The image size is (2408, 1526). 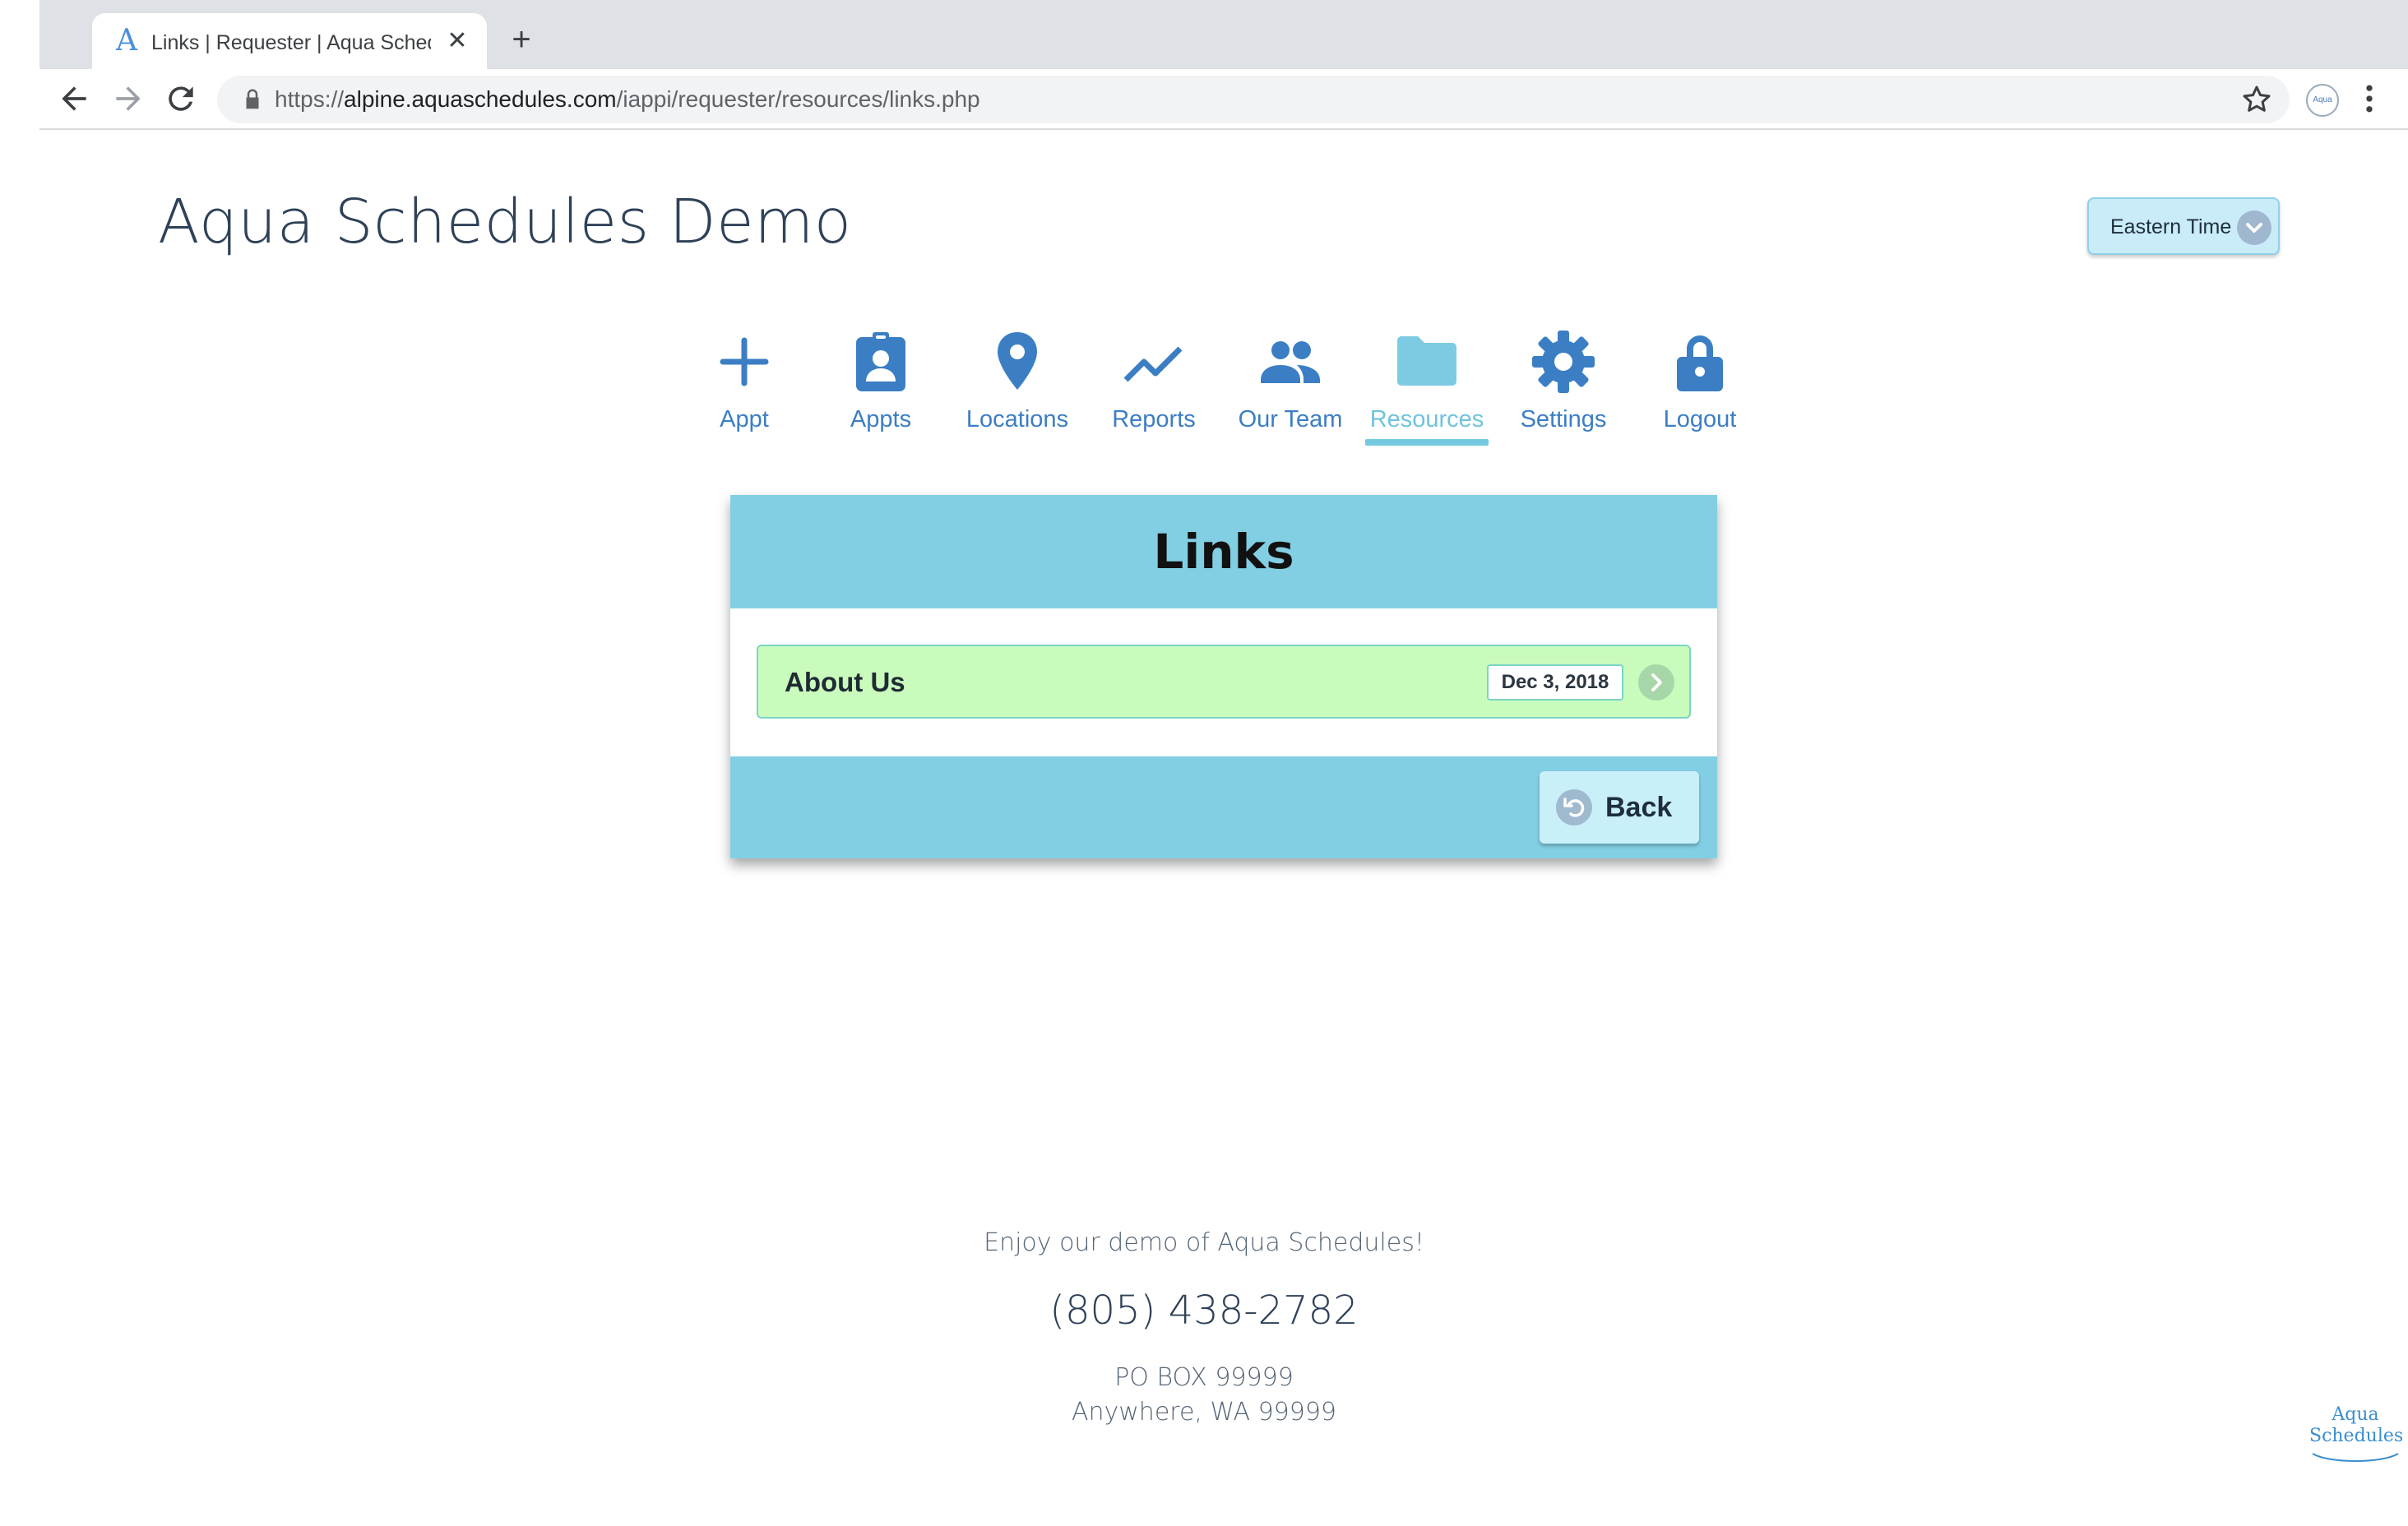 I want to click on browser-tab-strip: A Links | Requester | Aqua Schedules ✕ +, so click(x=1223, y=34).